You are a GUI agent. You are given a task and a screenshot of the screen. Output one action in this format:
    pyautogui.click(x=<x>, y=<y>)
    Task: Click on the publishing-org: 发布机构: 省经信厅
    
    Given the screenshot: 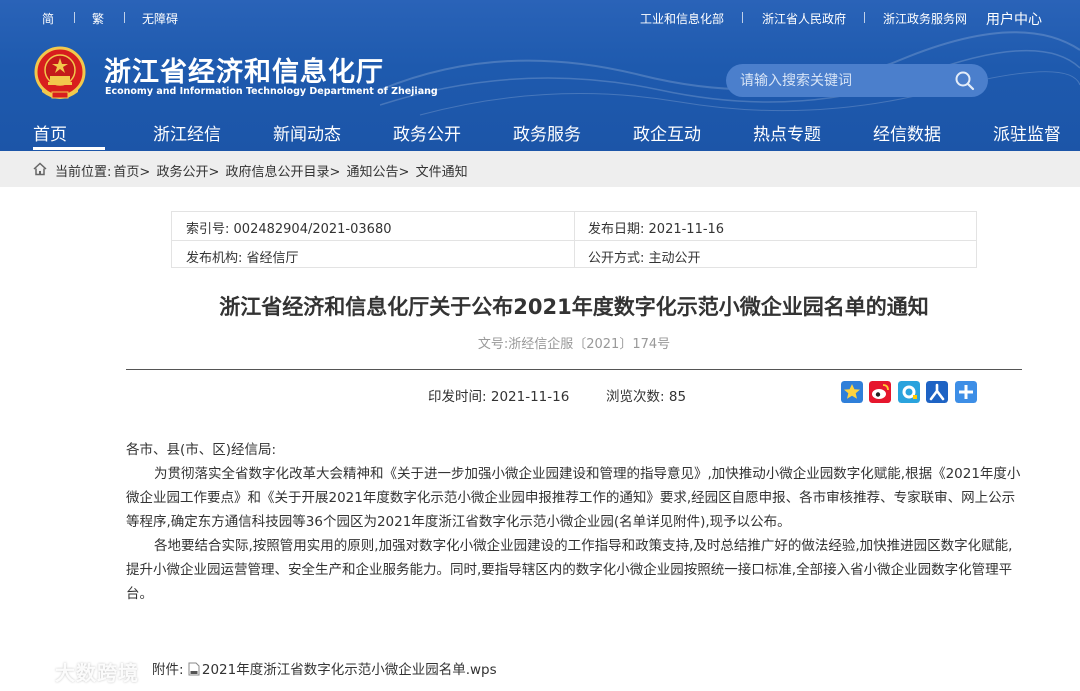 What is the action you would take?
    pyautogui.click(x=242, y=256)
    